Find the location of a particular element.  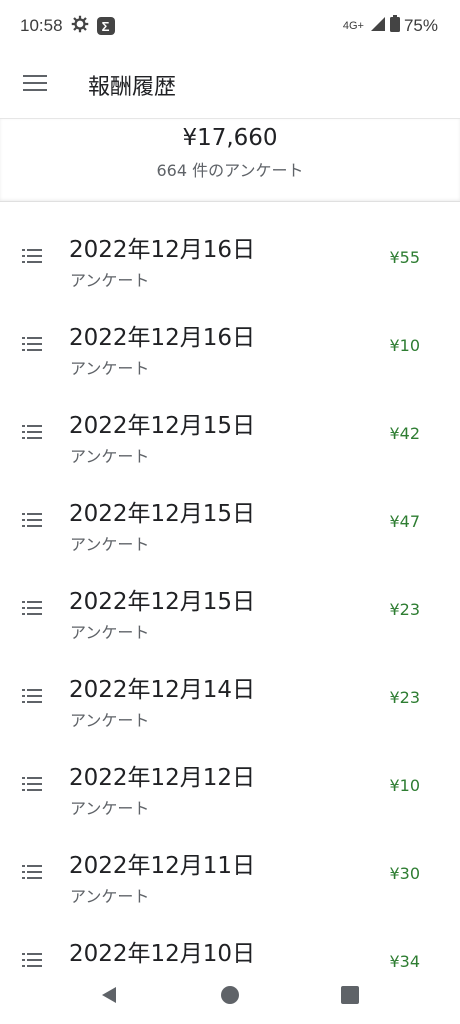

system-nav-bar is located at coordinates (230, 996).